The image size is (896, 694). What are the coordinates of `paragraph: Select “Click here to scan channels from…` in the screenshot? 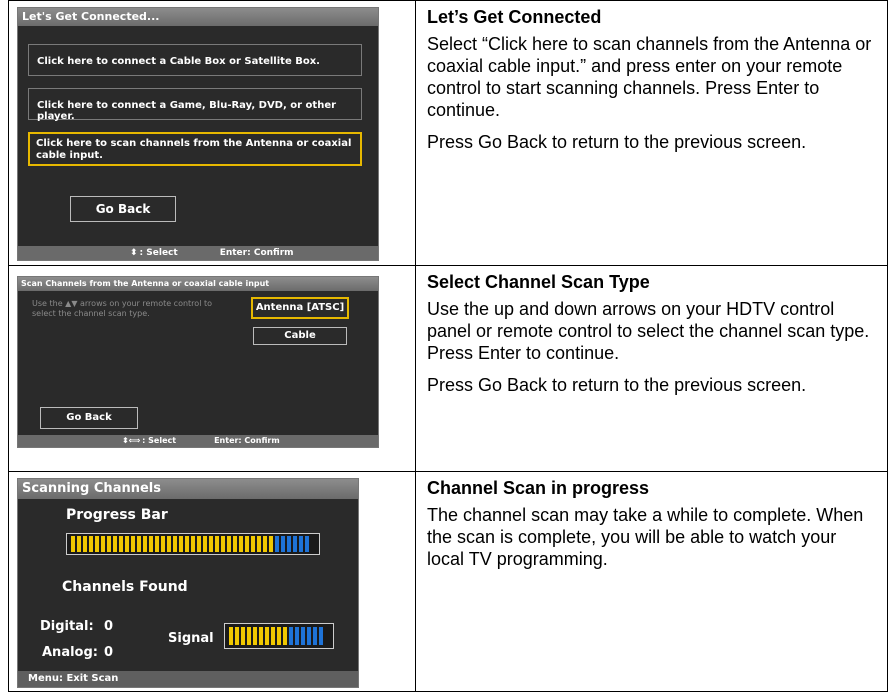 It's located at (649, 77).